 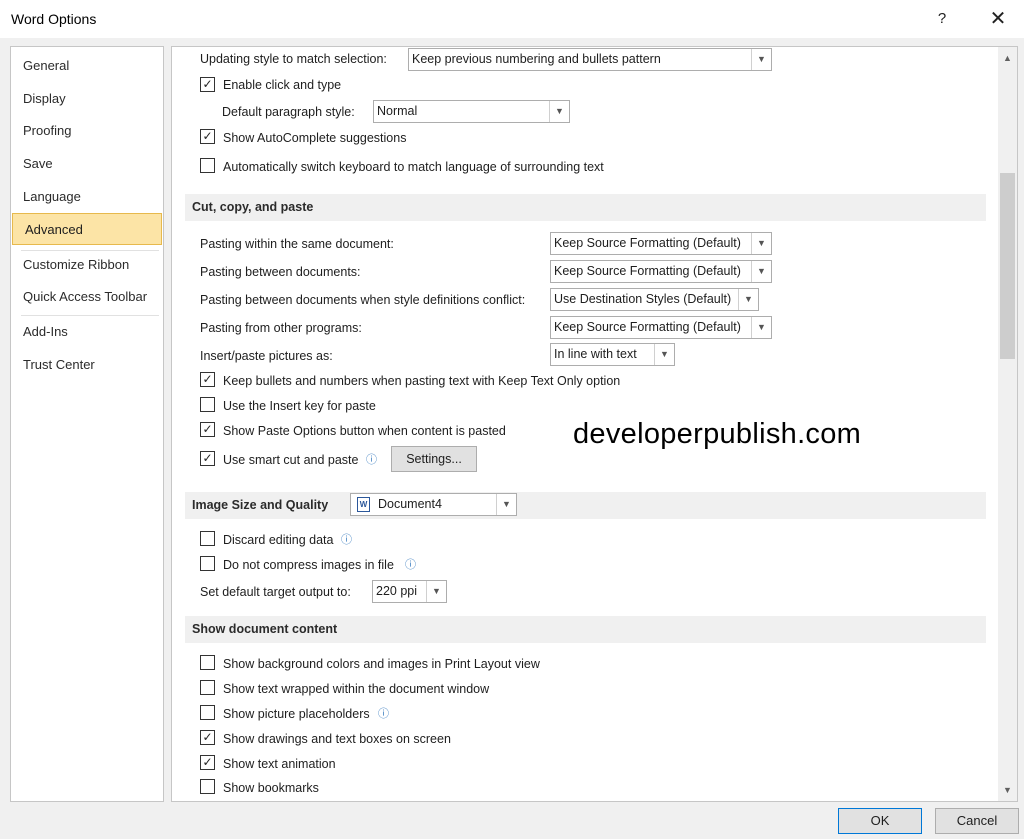 I want to click on nav-item-add-ins: Add-Ins, so click(x=87, y=332).